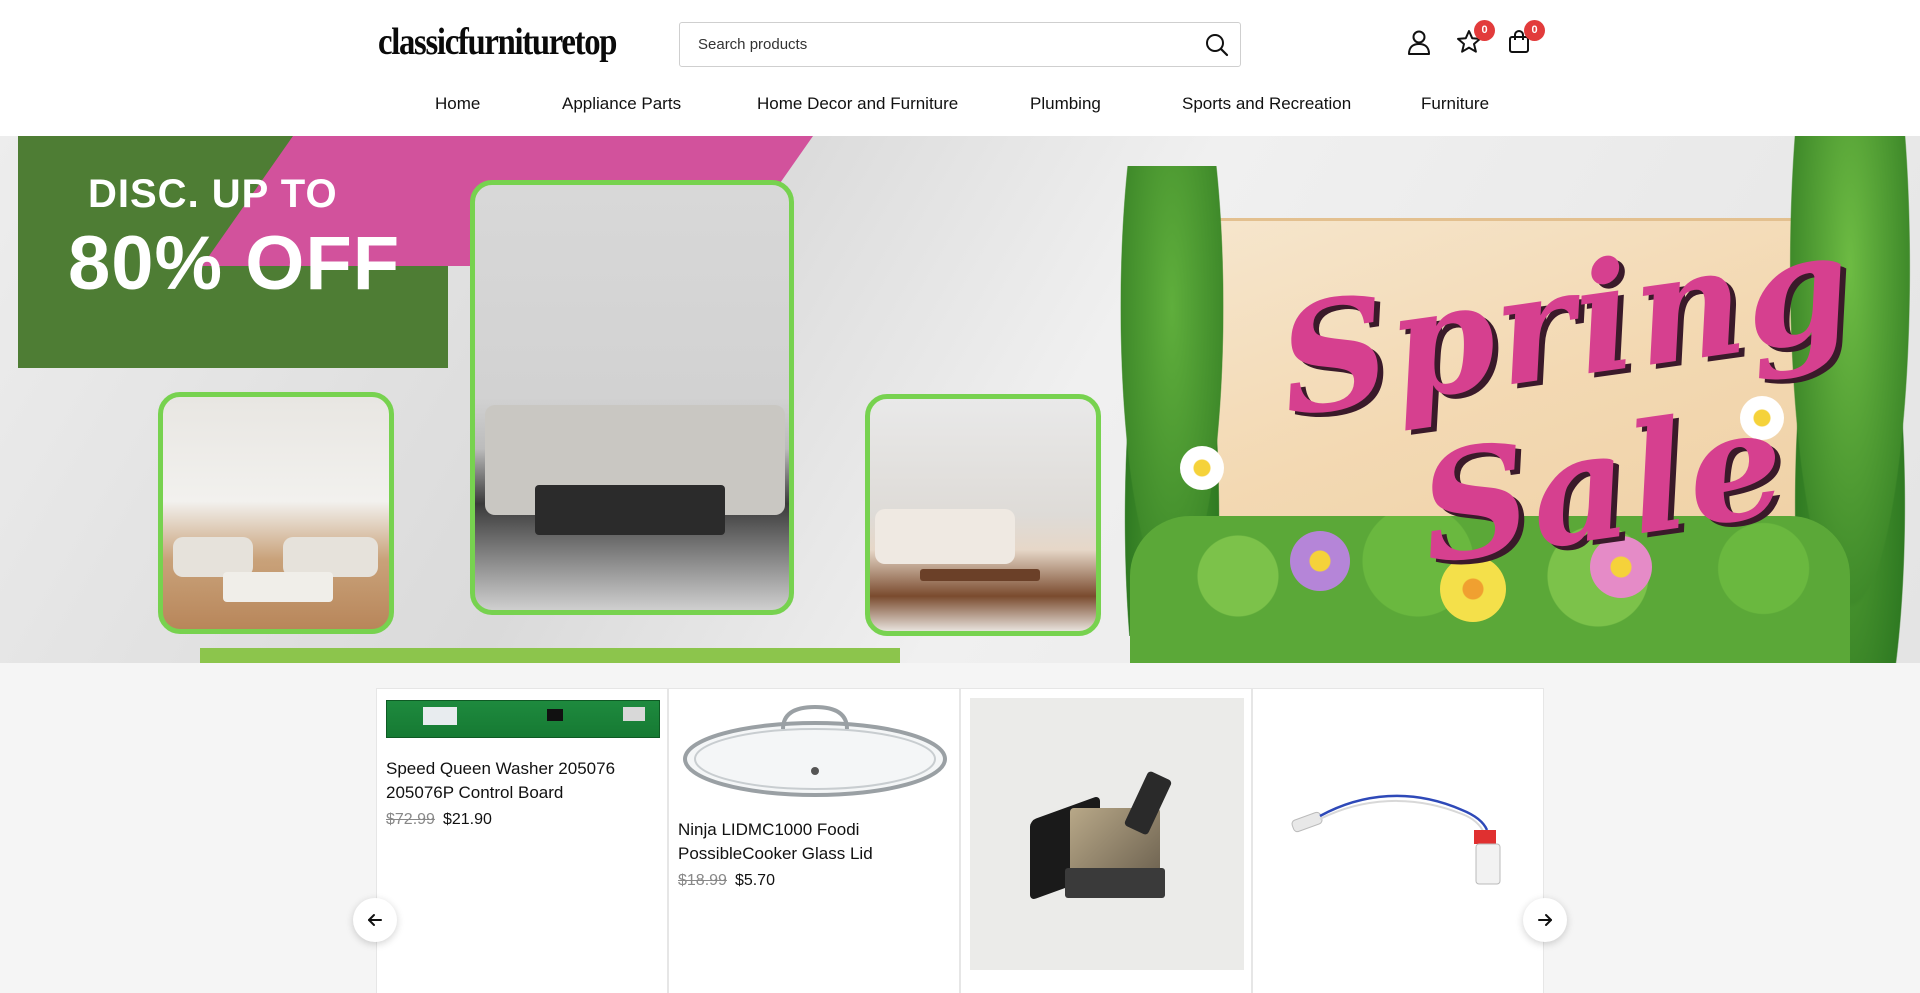 The width and height of the screenshot is (1920, 993). Describe the element at coordinates (621, 104) in the screenshot. I see `nav-item-appliance-parts: Appliance Parts` at that location.